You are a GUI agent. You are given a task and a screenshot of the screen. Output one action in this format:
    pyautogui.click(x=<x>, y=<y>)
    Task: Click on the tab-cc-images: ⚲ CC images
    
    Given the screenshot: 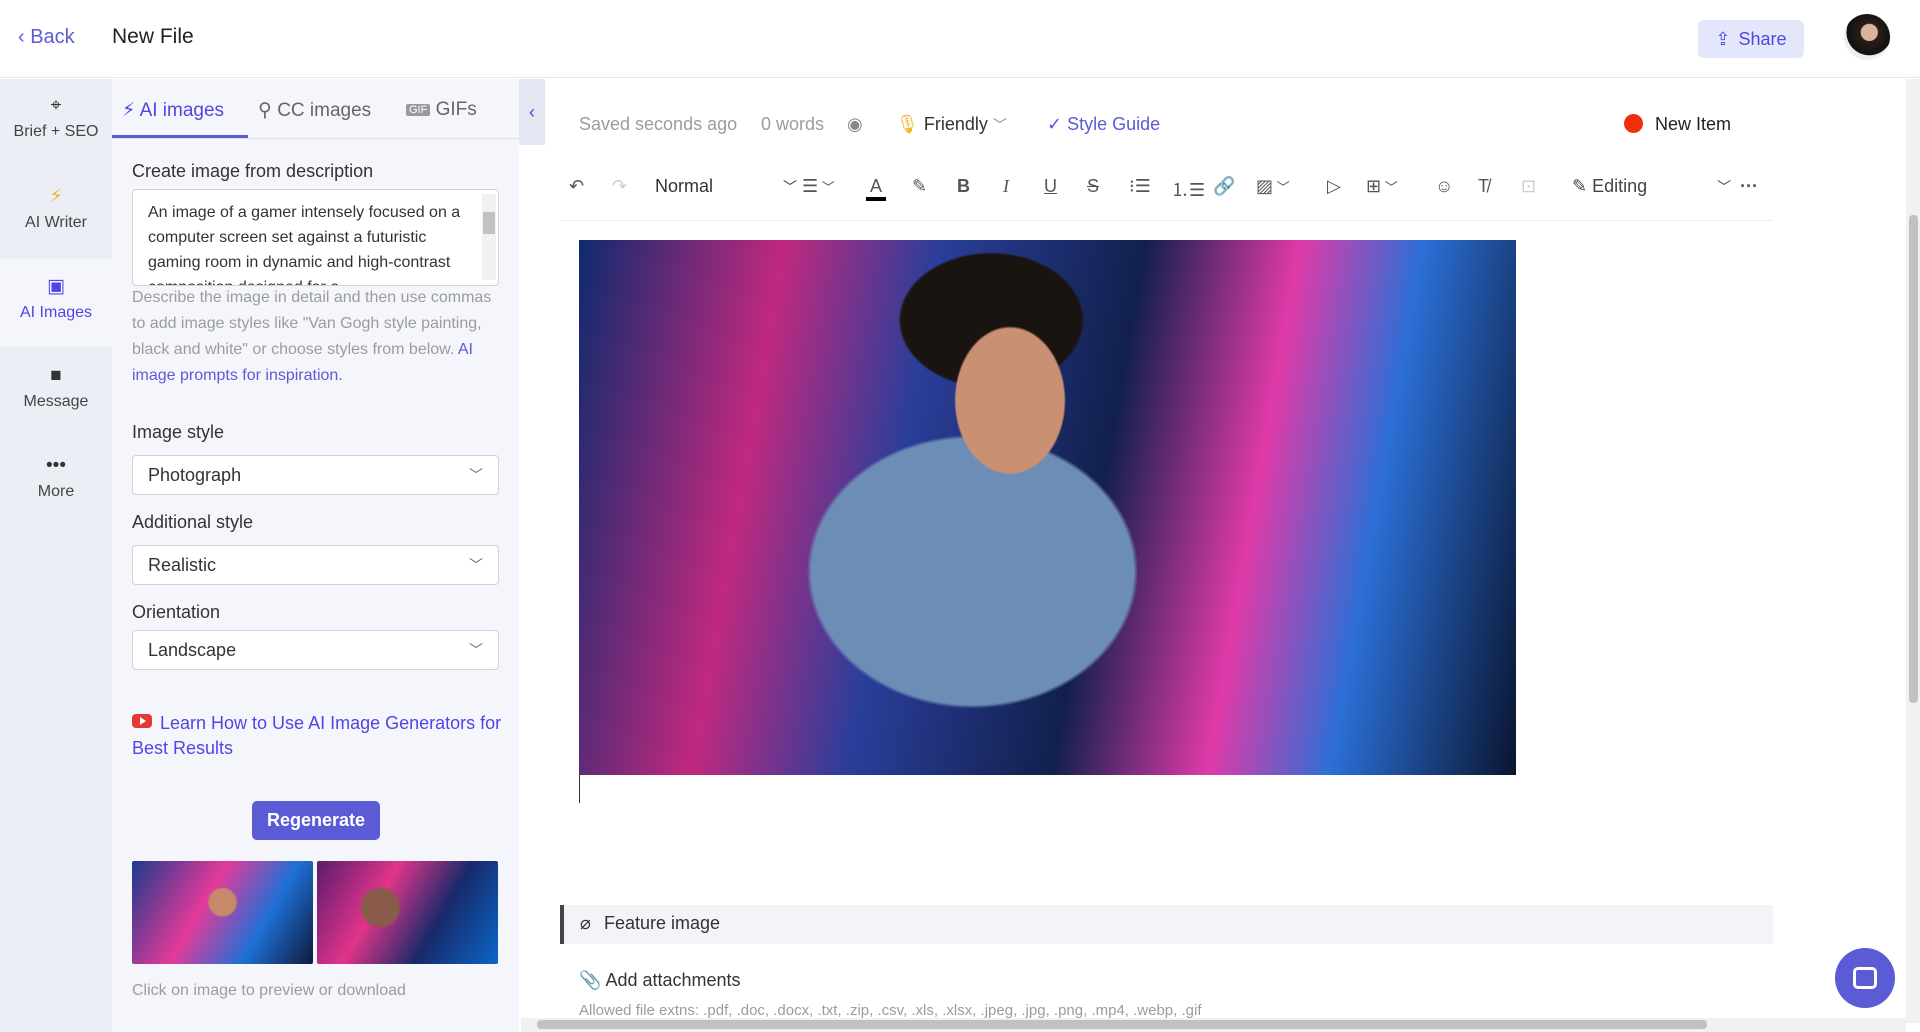 What is the action you would take?
    pyautogui.click(x=314, y=110)
    